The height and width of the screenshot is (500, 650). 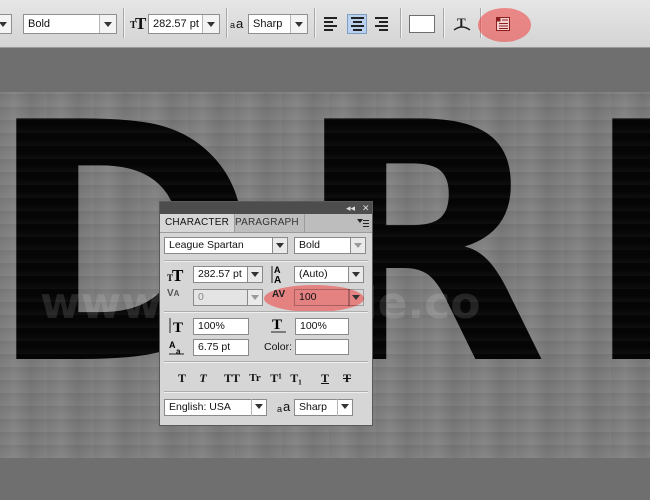 I want to click on antialias-dropdown: Sharp, so click(x=278, y=24).